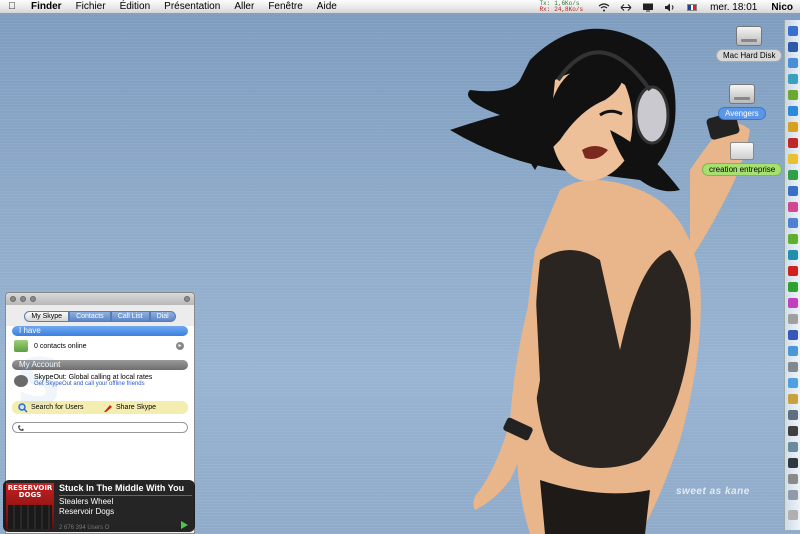 The width and height of the screenshot is (800, 534). Describe the element at coordinates (30, 491) in the screenshot. I see `album-art-title: RESERVOIR DOGS` at that location.